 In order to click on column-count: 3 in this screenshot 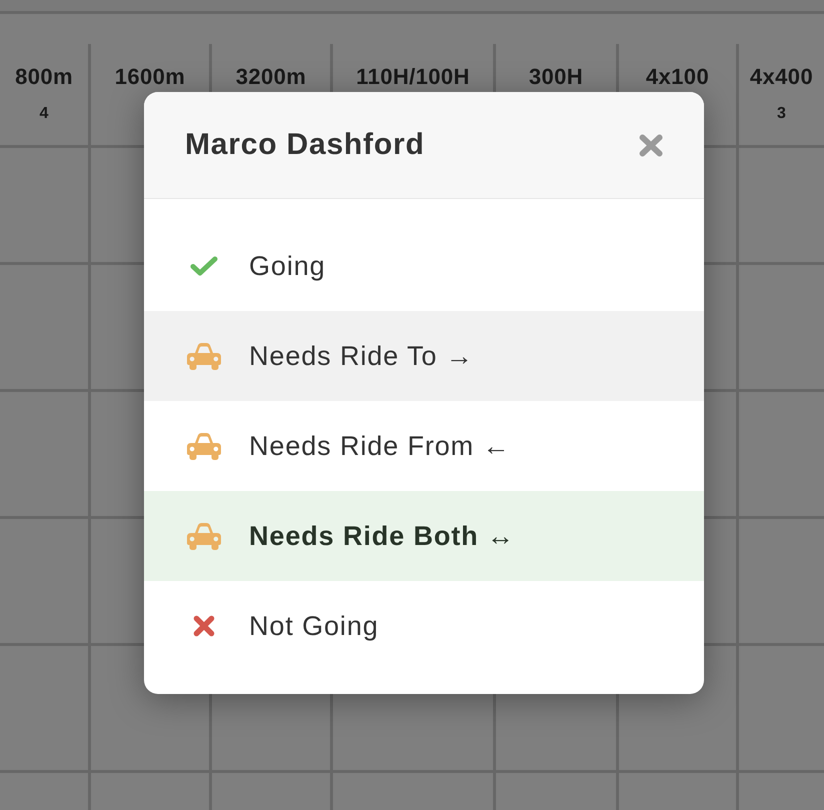, I will do `click(781, 114)`.